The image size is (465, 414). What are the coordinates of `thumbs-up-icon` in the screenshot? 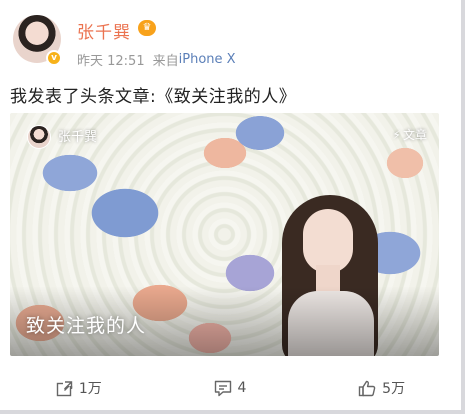 It's located at (367, 388).